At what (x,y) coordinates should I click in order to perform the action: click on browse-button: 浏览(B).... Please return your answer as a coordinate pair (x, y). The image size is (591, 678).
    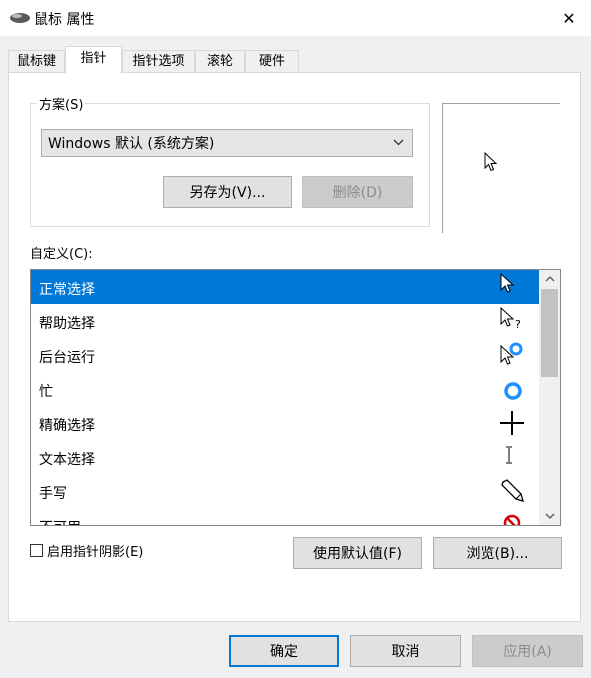
    Looking at the image, I should click on (497, 553).